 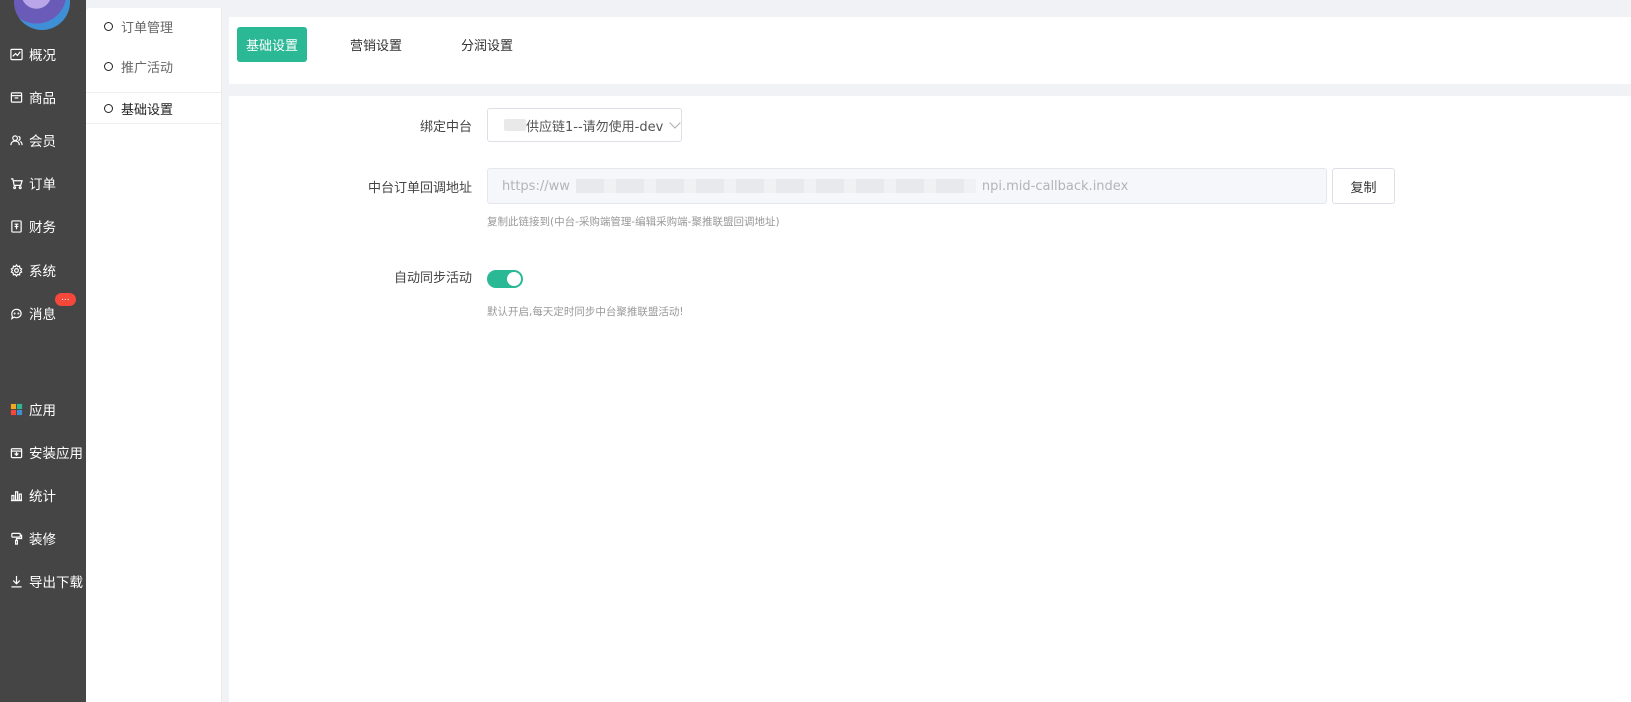 What do you see at coordinates (930, 50) in the screenshot?
I see `settings-tabs: 基础设置 营销设置 分润设置` at bounding box center [930, 50].